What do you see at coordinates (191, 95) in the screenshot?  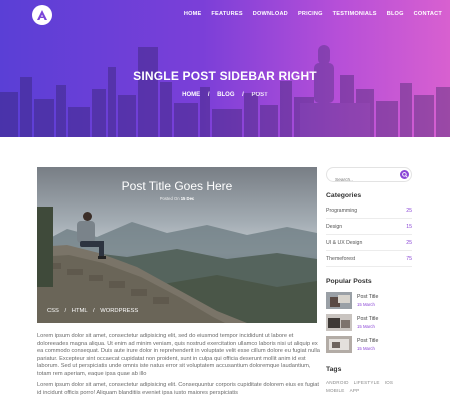 I see `breadcrumb-home: HOME` at bounding box center [191, 95].